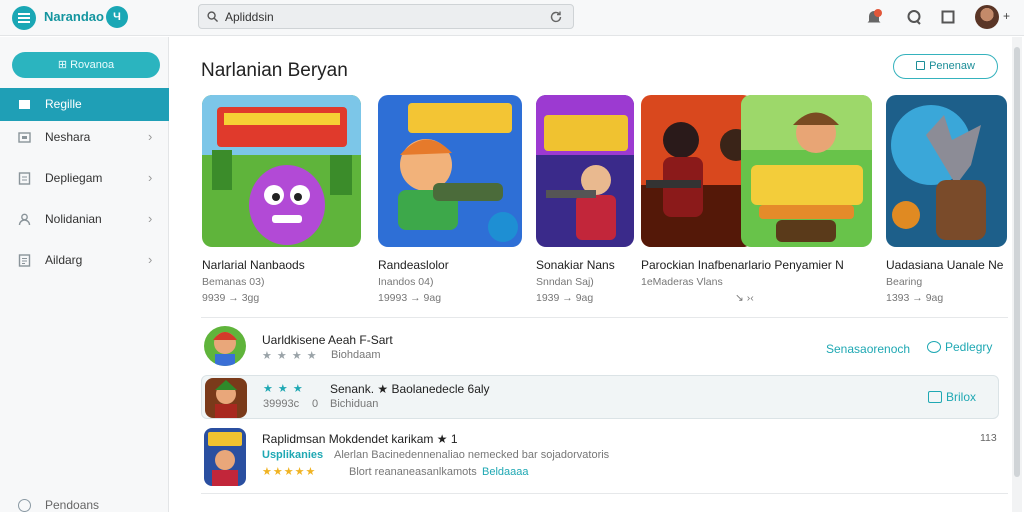 This screenshot has width=1024, height=512. What do you see at coordinates (24, 260) in the screenshot?
I see `document-icon` at bounding box center [24, 260].